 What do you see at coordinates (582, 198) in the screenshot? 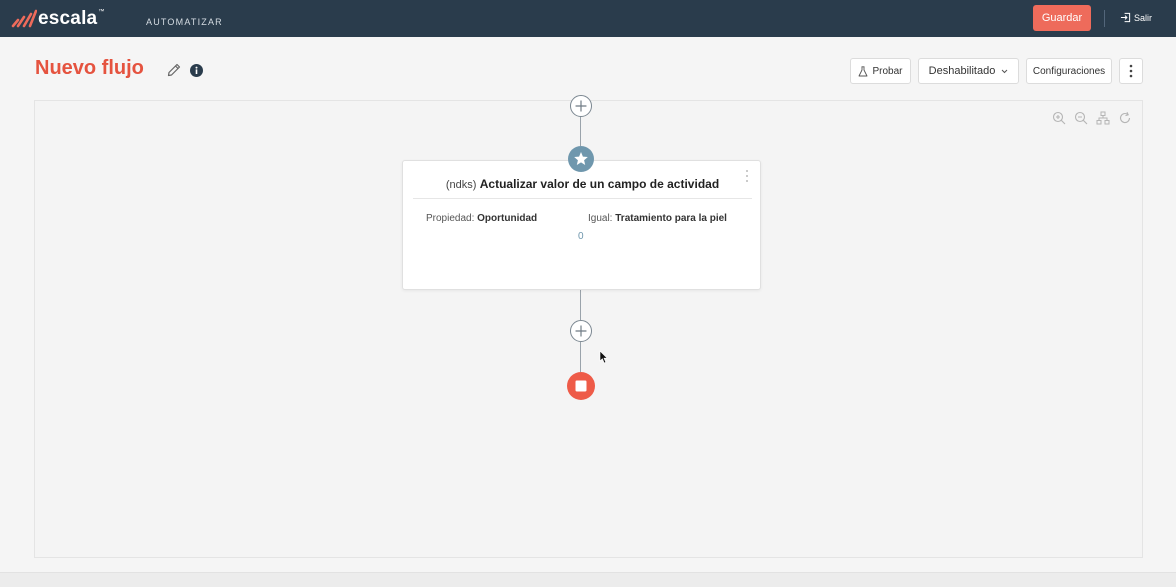
I see `card-divider` at bounding box center [582, 198].